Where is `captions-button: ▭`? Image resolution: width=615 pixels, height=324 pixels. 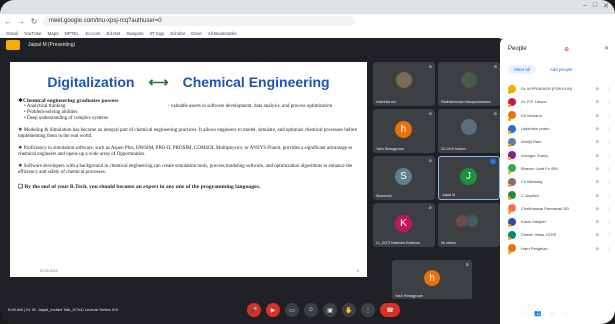
captions-button: ▭ is located at coordinates (292, 310).